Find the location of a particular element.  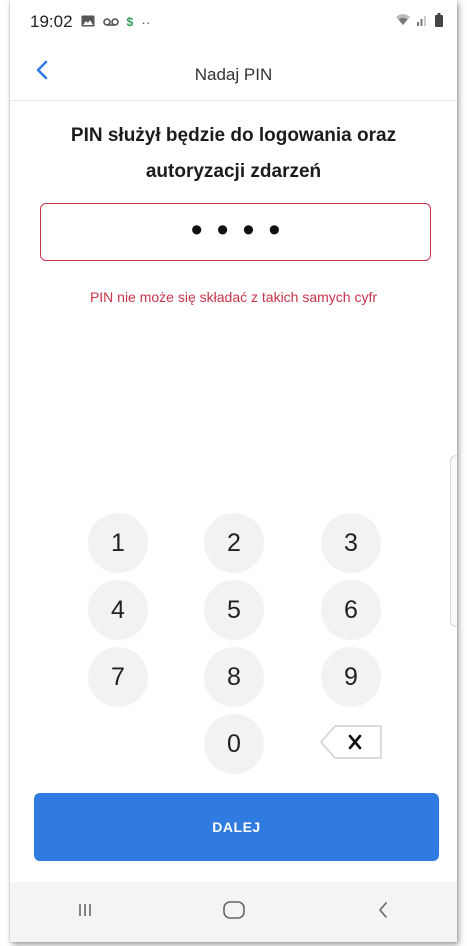

page-title: Nadaj PIN is located at coordinates (233, 74).